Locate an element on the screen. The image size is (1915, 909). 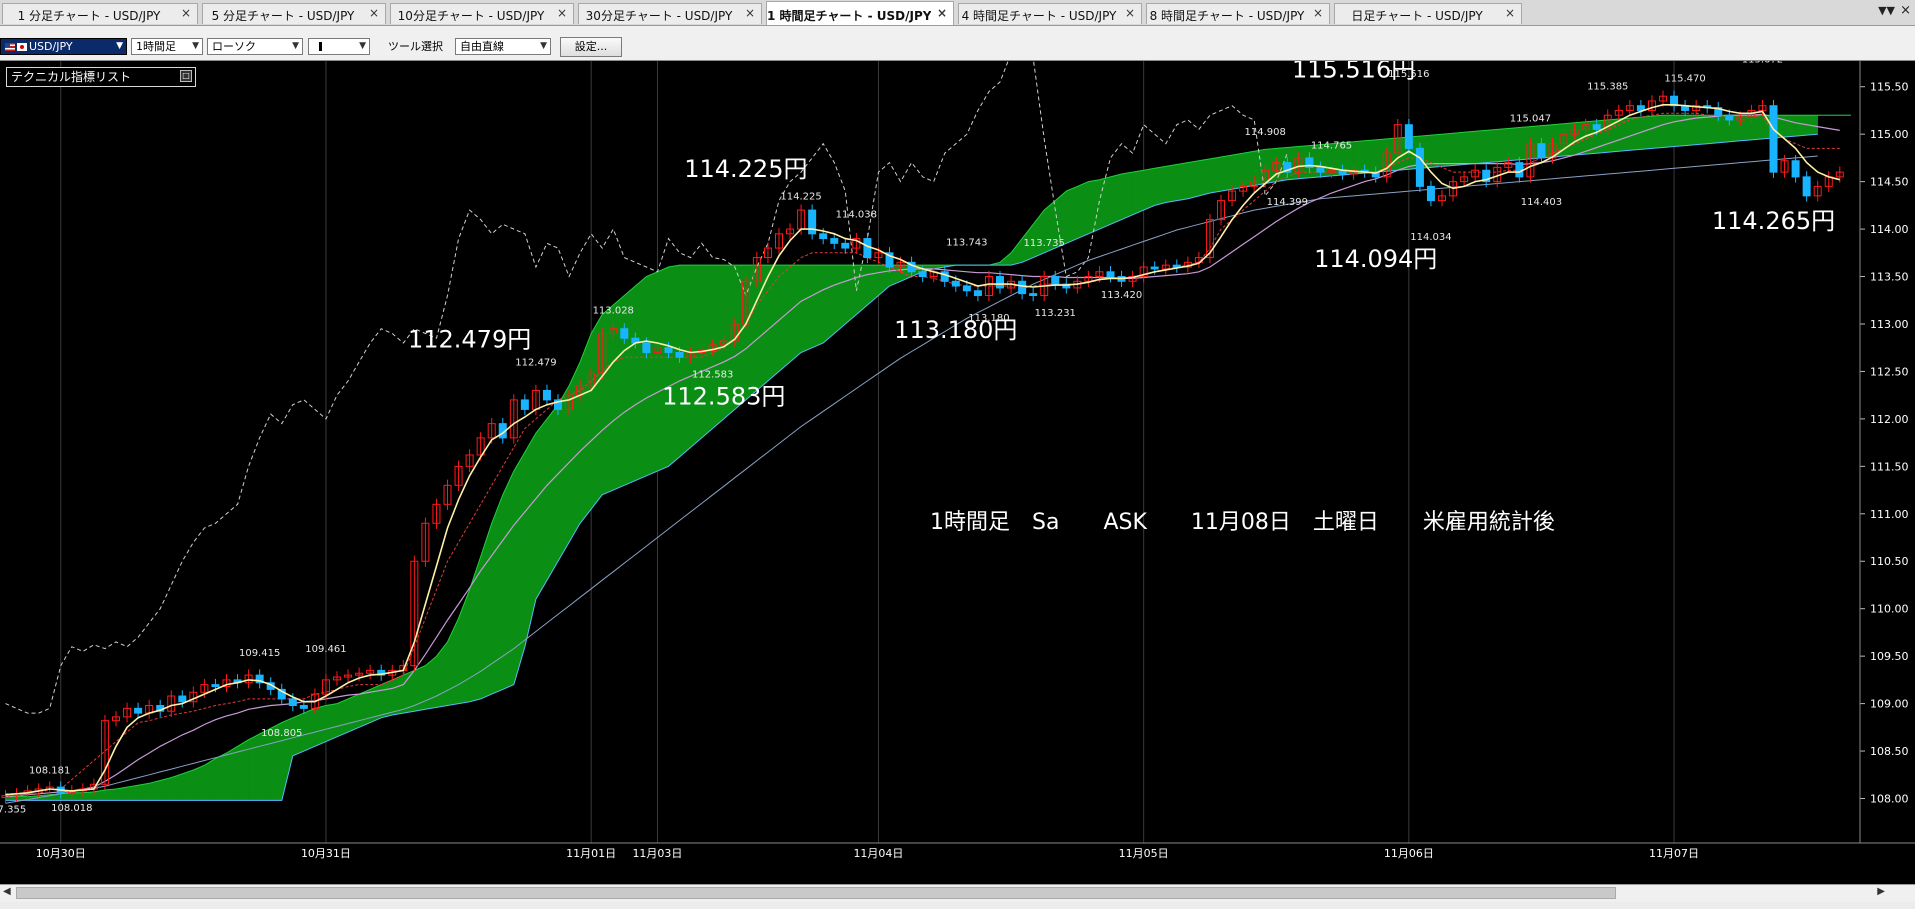
price-high-low-label: 107.355 is located at coordinates (13, 810).